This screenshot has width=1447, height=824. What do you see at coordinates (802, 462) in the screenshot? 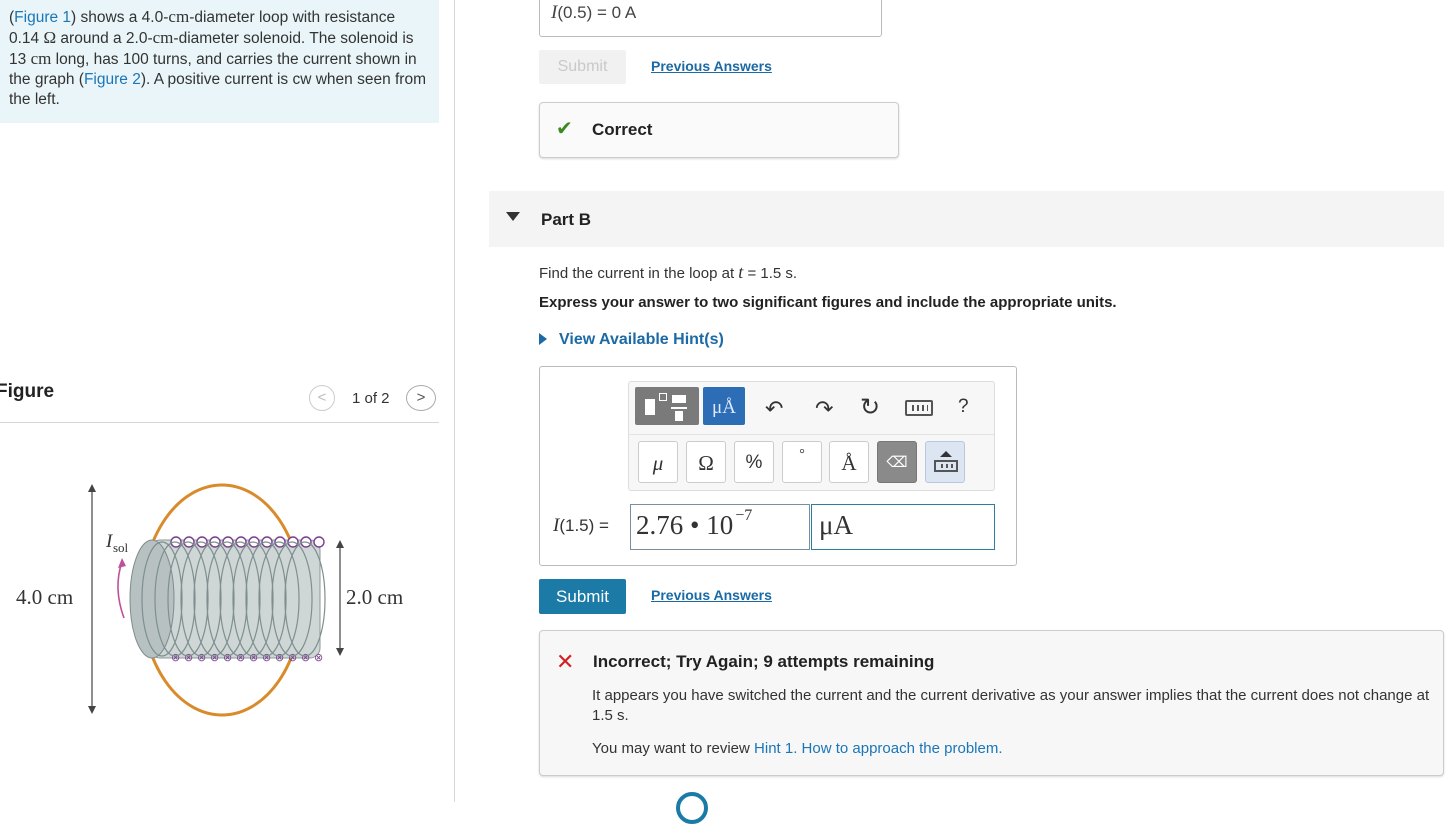
I see `degree-key: °` at bounding box center [802, 462].